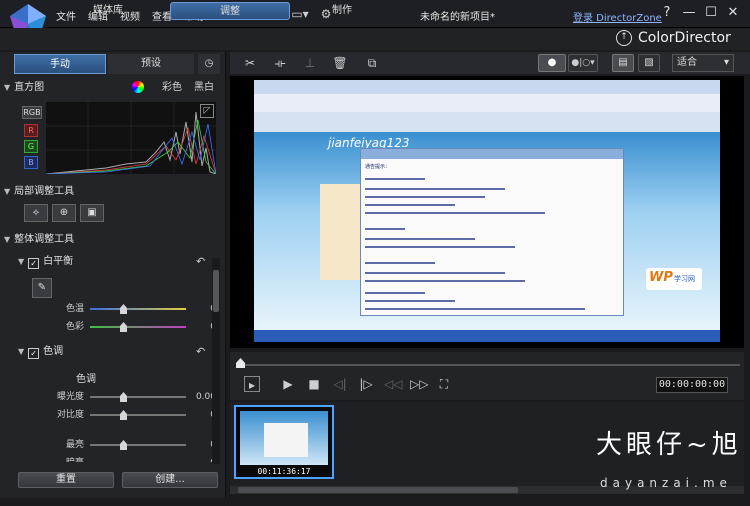  I want to click on white-balance-header: ▼ ✓ 白平衡, so click(113, 262).